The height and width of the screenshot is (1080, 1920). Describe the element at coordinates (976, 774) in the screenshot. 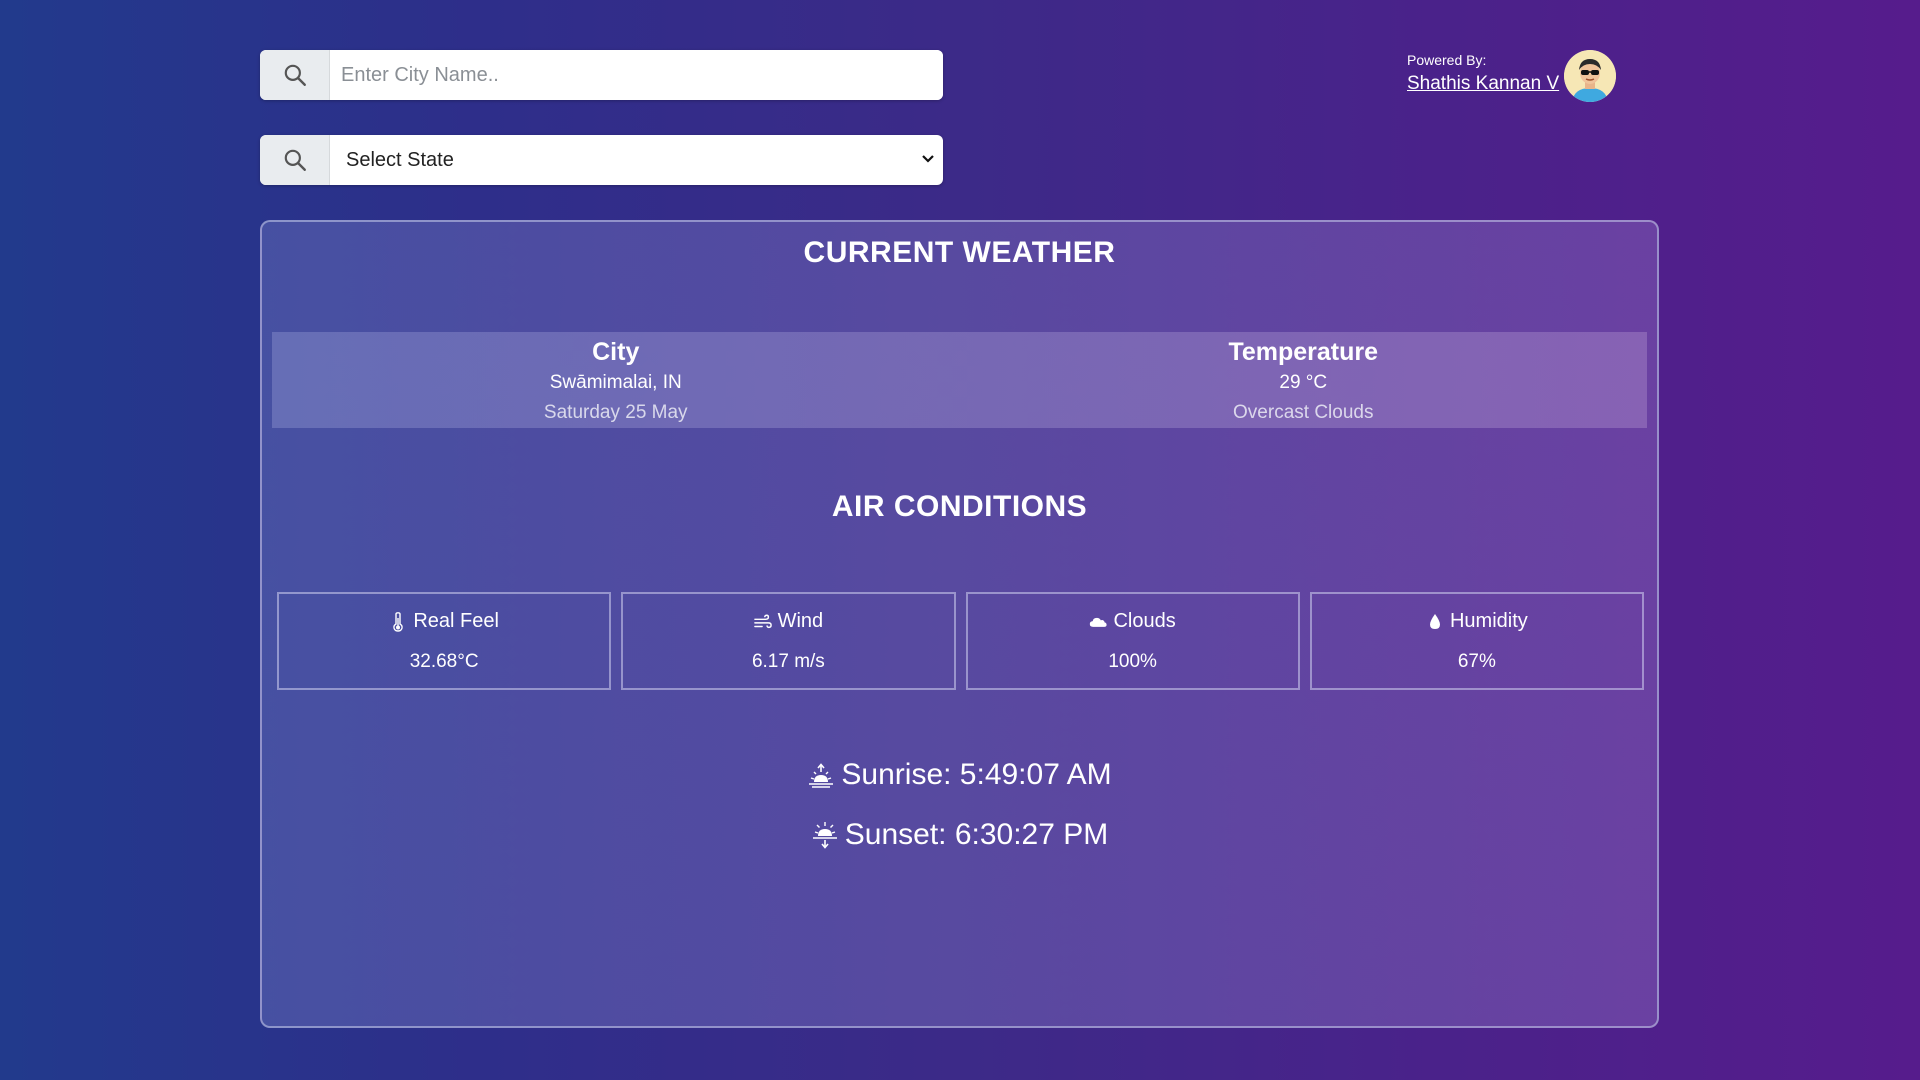

I see `sunrise-text: Sunrise: 5:49:07 AM` at that location.